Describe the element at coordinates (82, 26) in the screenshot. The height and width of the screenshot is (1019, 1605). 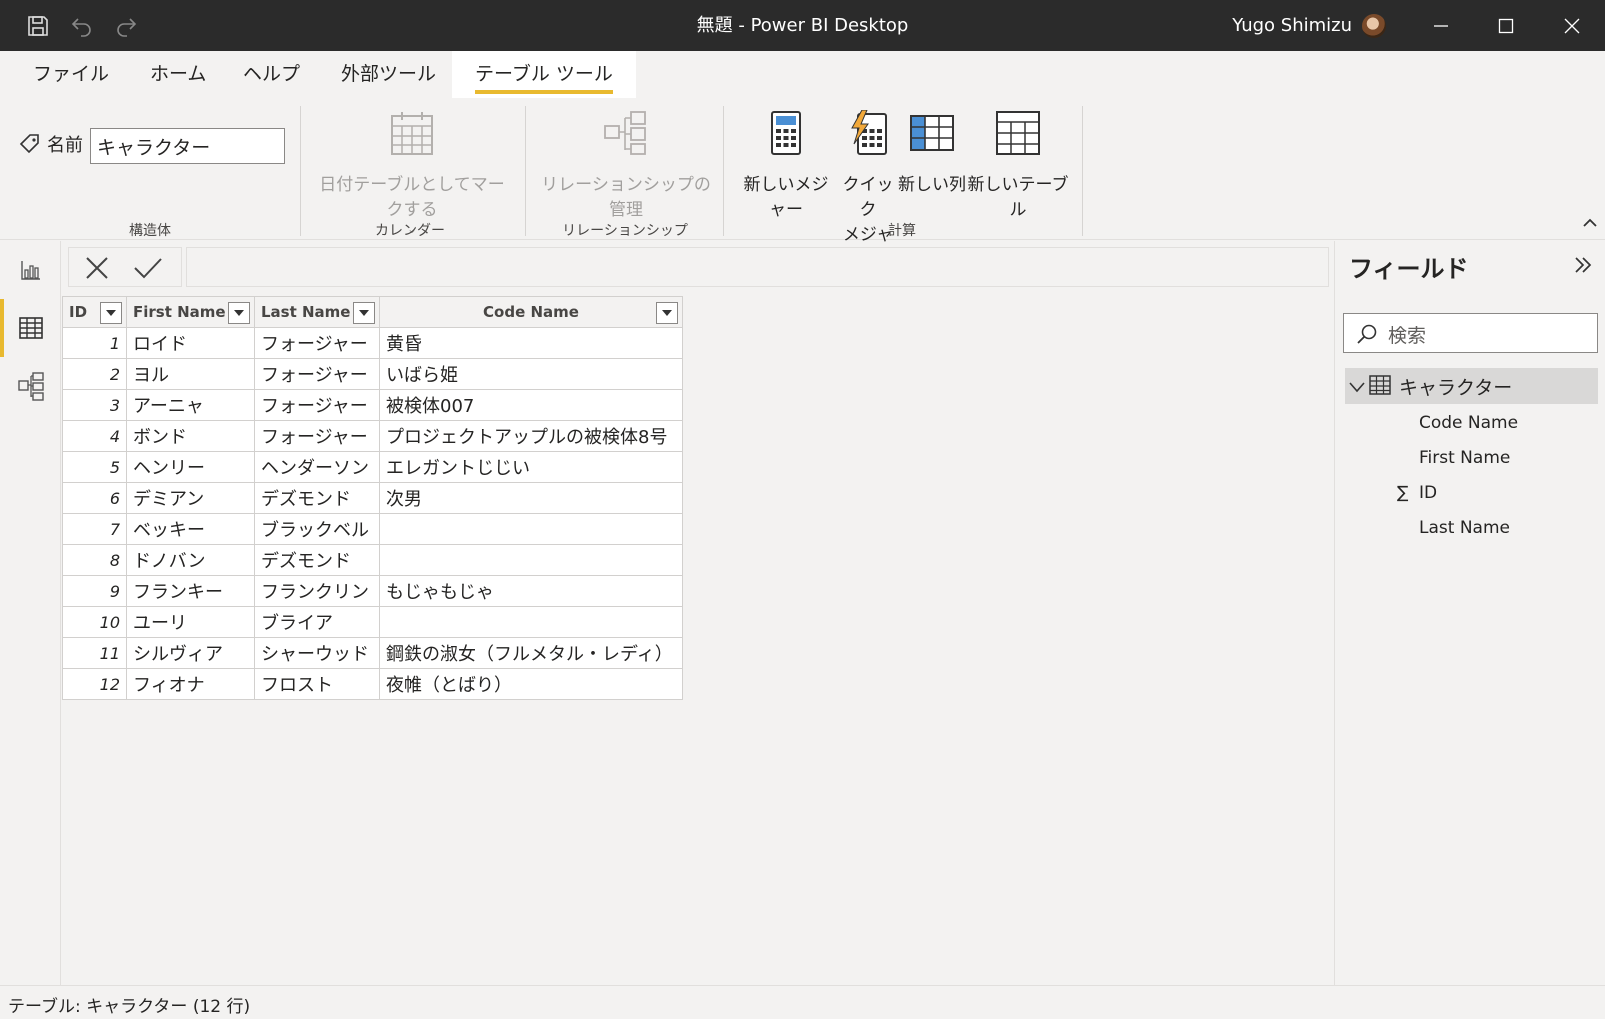
I see `undo-icon` at that location.